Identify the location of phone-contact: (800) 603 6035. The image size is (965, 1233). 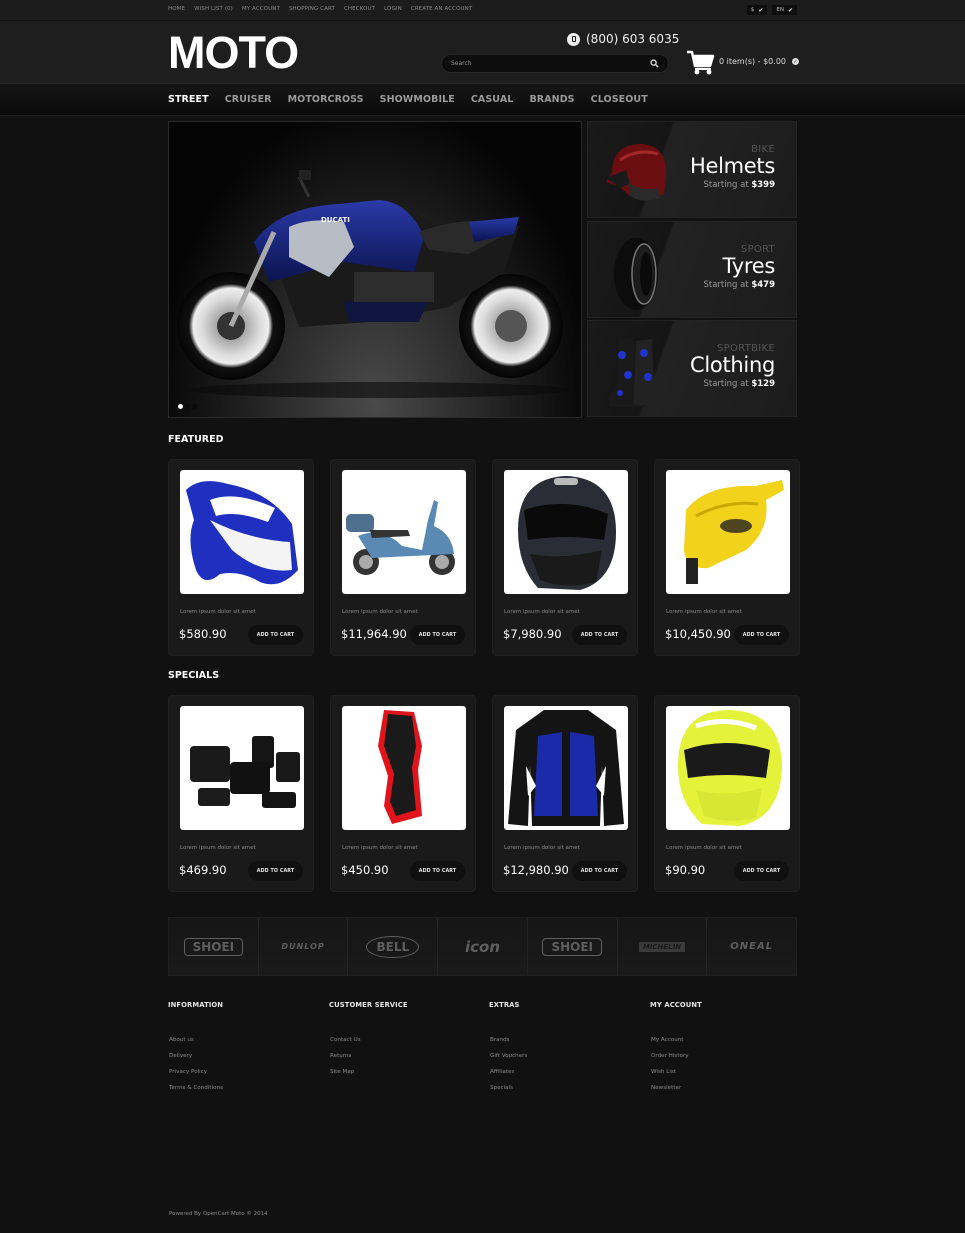
(623, 39).